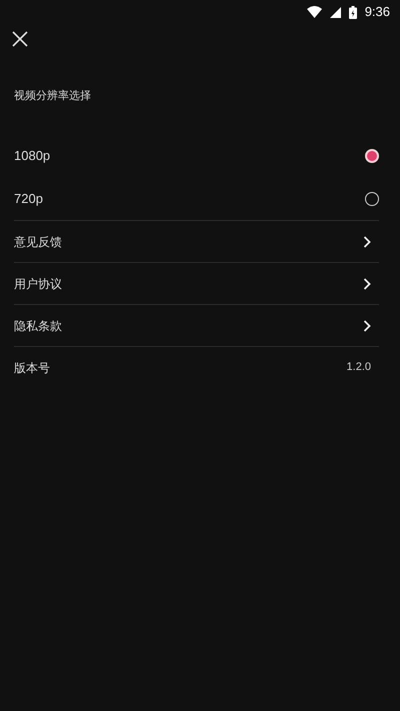  What do you see at coordinates (32, 368) in the screenshot?
I see `version-label: 版本号` at bounding box center [32, 368].